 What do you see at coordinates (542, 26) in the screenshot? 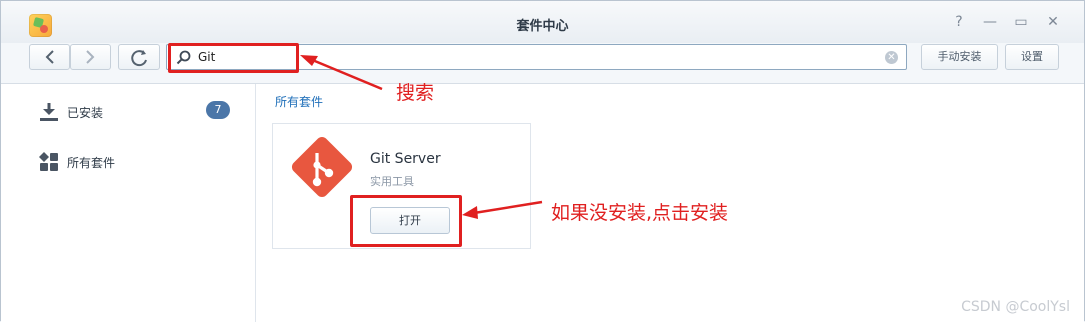
I see `window-title: 套件中心` at bounding box center [542, 26].